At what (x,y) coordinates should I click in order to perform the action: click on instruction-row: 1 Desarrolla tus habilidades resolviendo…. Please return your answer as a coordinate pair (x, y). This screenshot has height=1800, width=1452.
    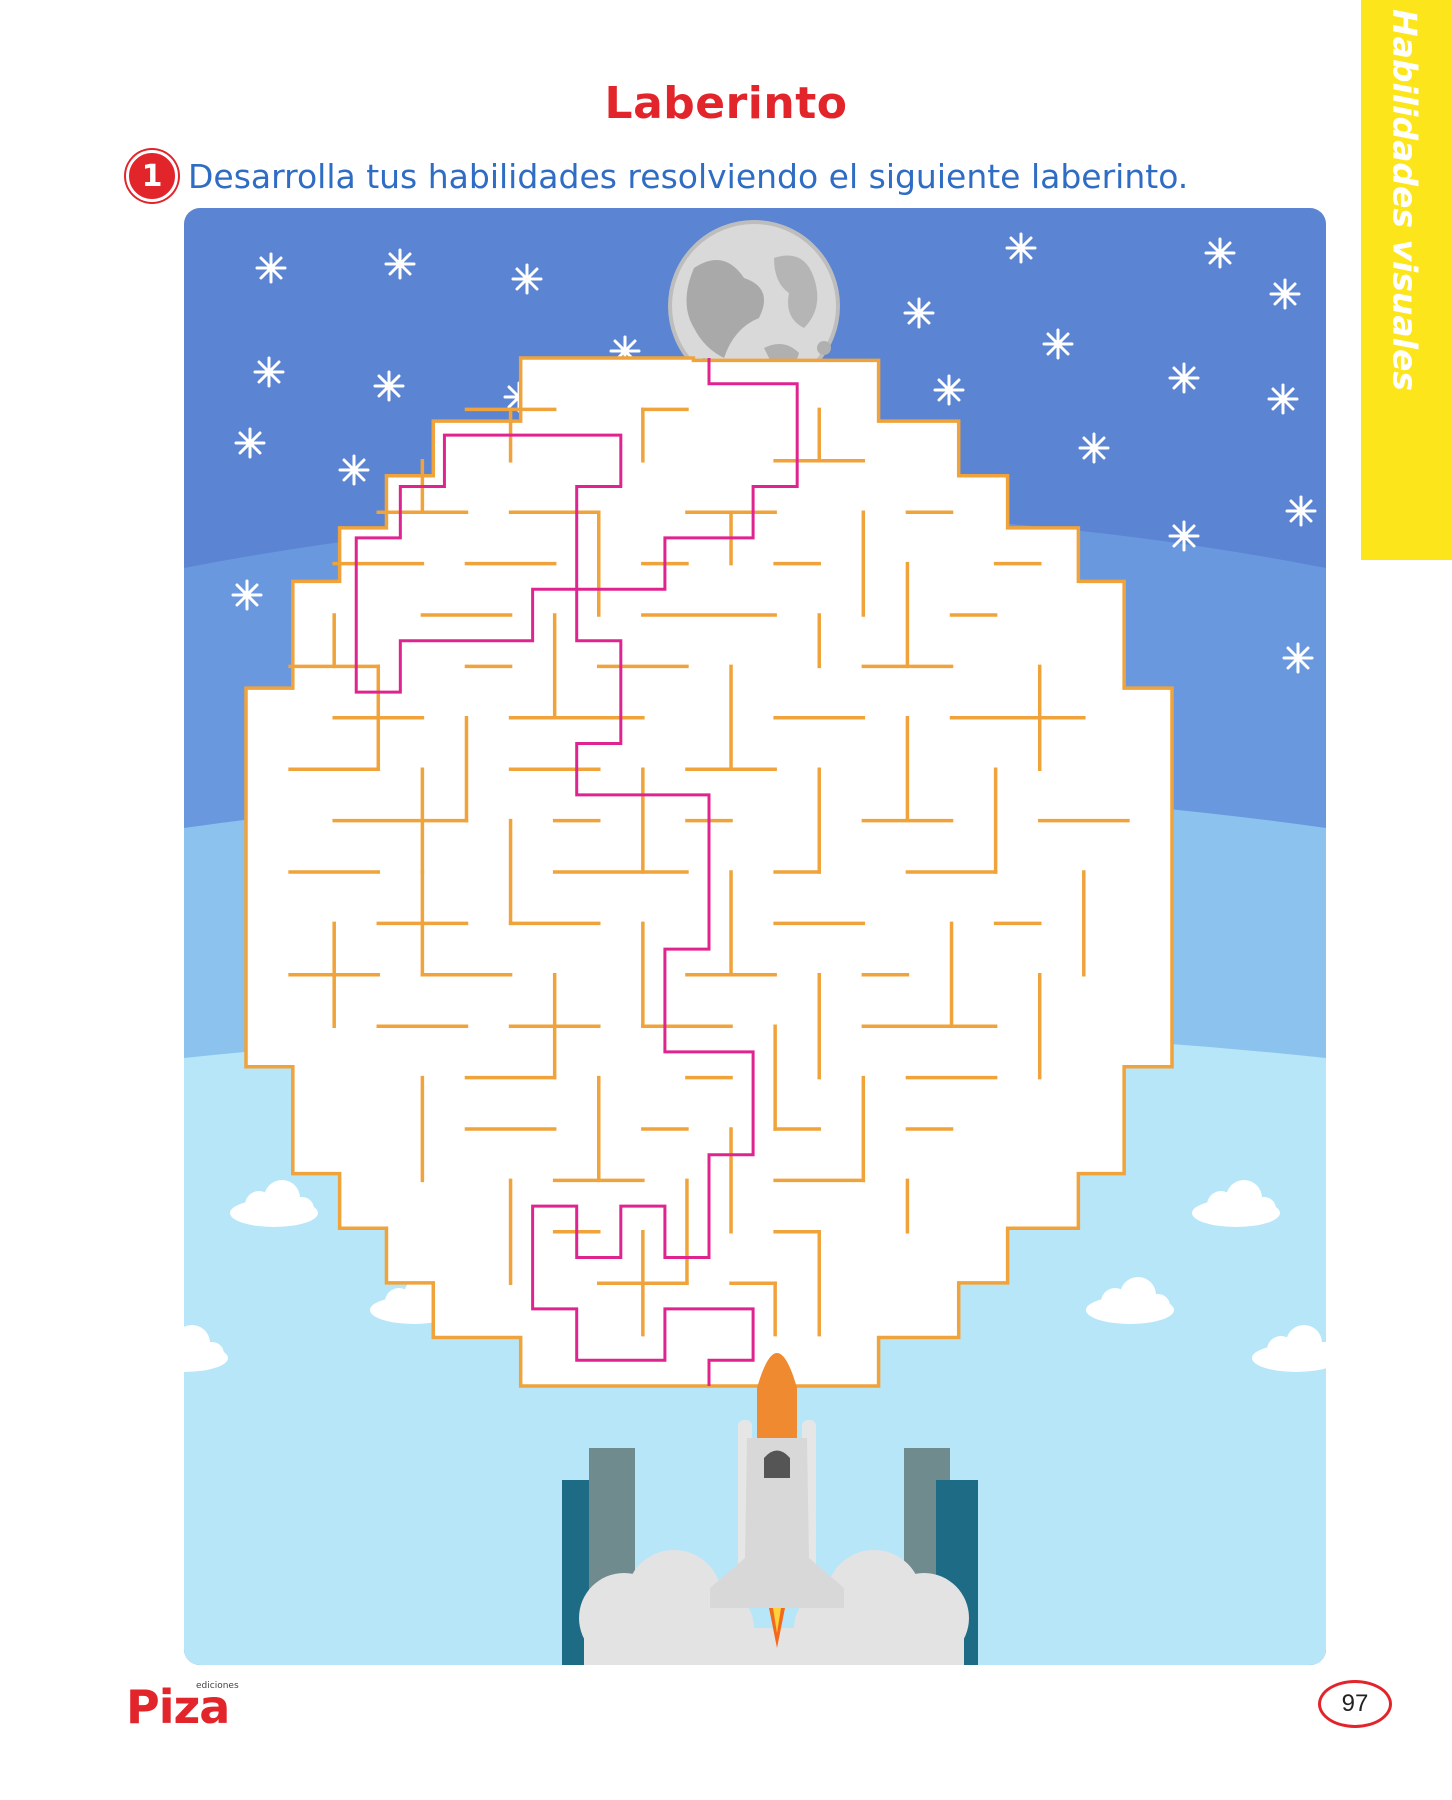
    Looking at the image, I should click on (657, 176).